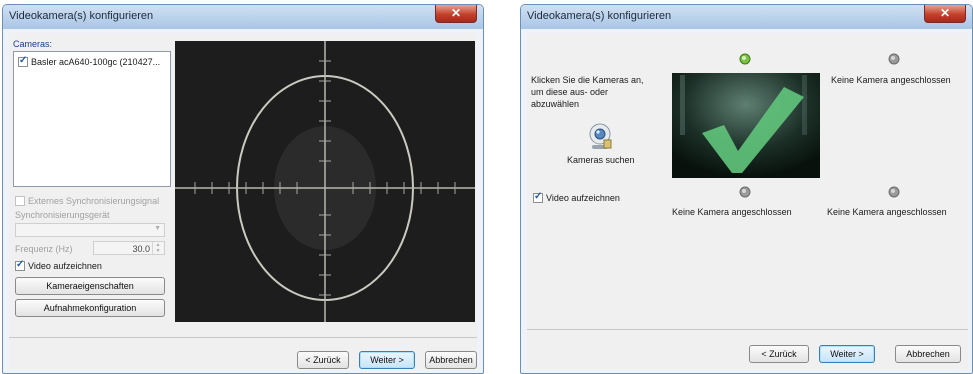 The image size is (973, 374). What do you see at coordinates (90, 308) in the screenshot?
I see `recording-config-button: Aufnahmekonfiguration` at bounding box center [90, 308].